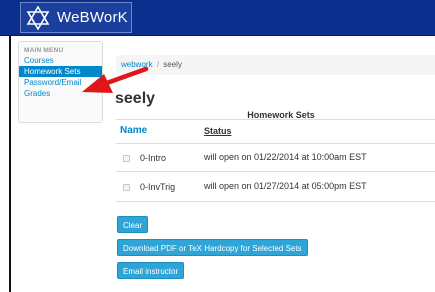 This screenshot has height=292, width=435. I want to click on sidebar-item-password-email: Password/Email, so click(60, 82).